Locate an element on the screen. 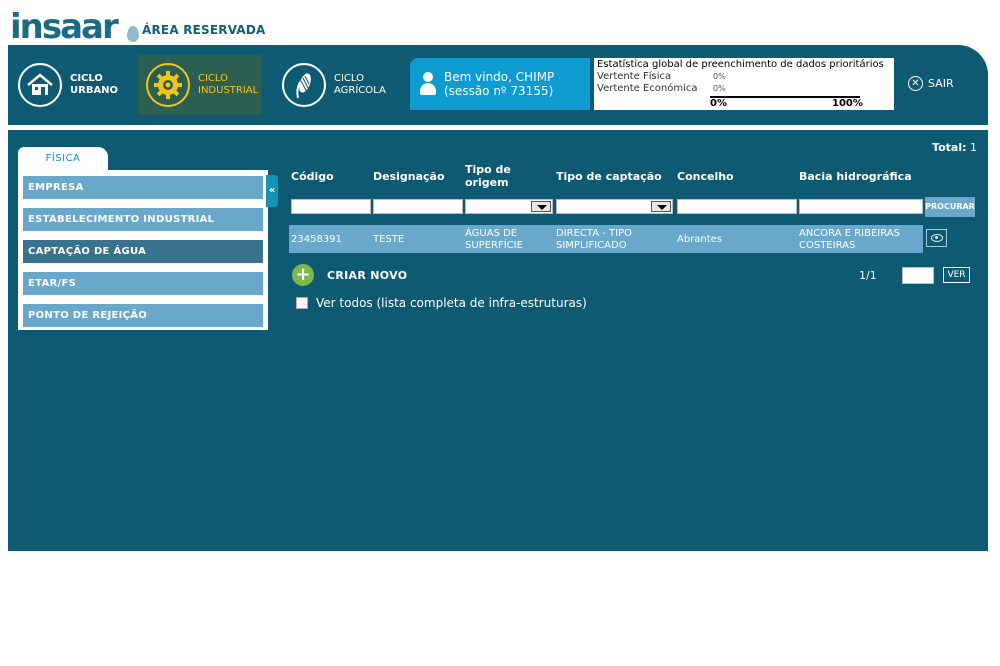 The image size is (1000, 666). nav-industrial-line2: INDUSTRIAL is located at coordinates (228, 90).